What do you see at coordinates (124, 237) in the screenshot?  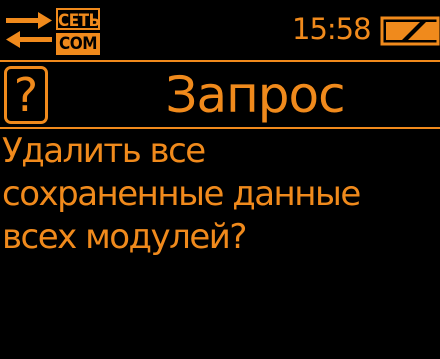 I see `message-line: всех модулей?` at bounding box center [124, 237].